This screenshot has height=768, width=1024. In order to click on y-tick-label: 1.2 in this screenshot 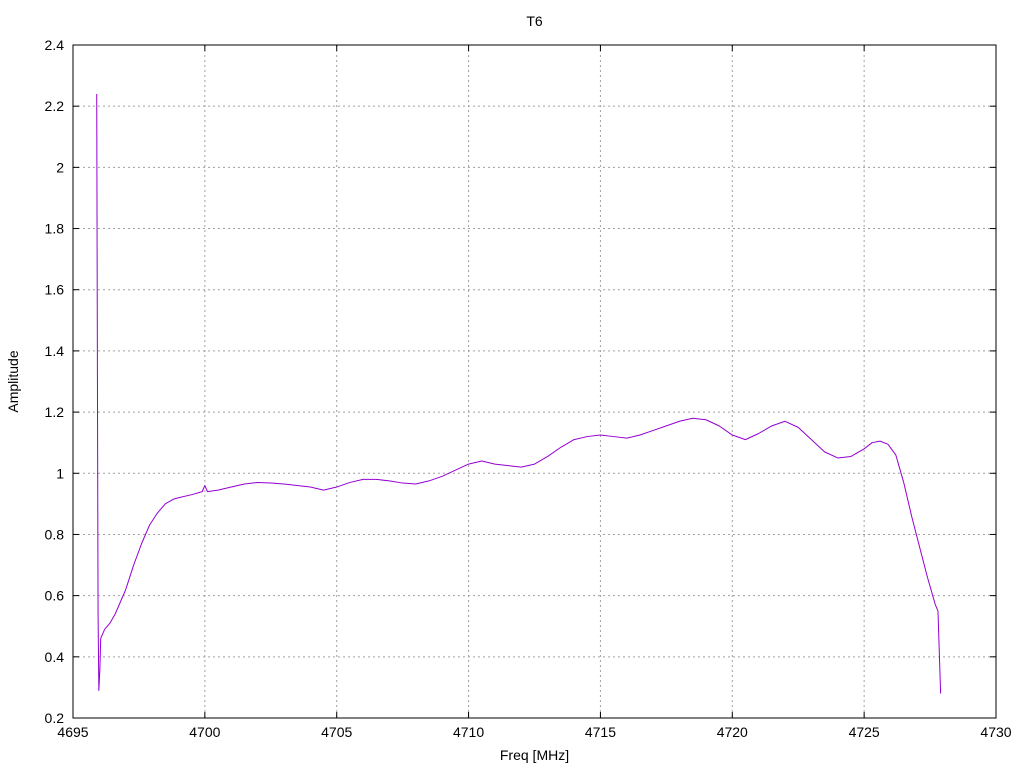, I will do `click(55, 412)`.